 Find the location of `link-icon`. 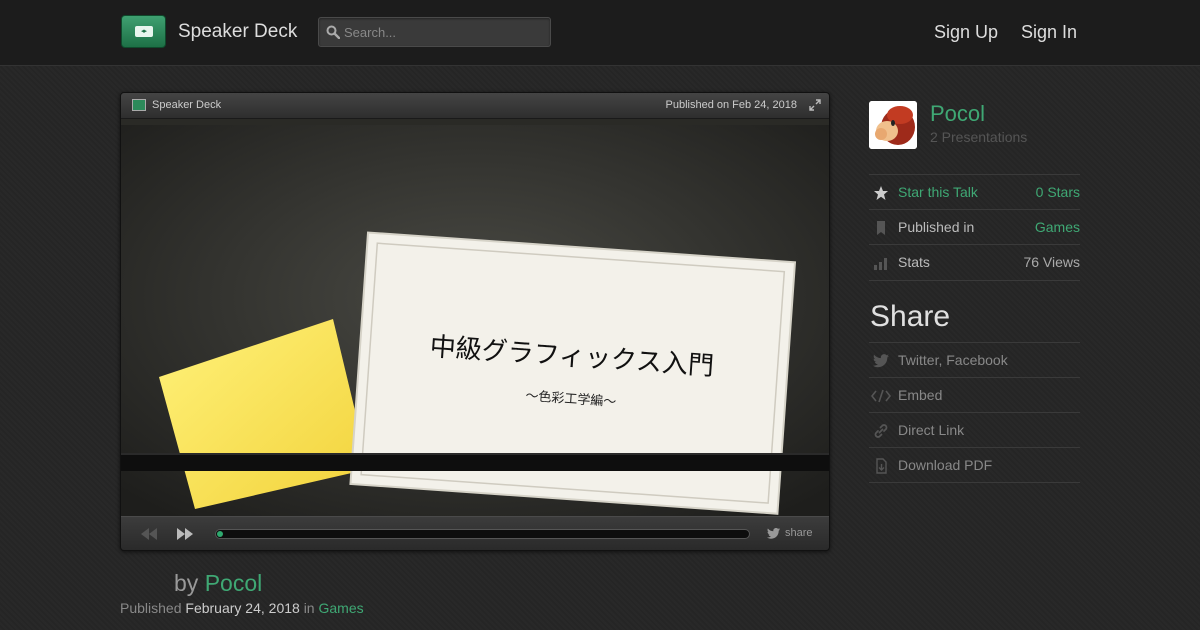

link-icon is located at coordinates (881, 431).